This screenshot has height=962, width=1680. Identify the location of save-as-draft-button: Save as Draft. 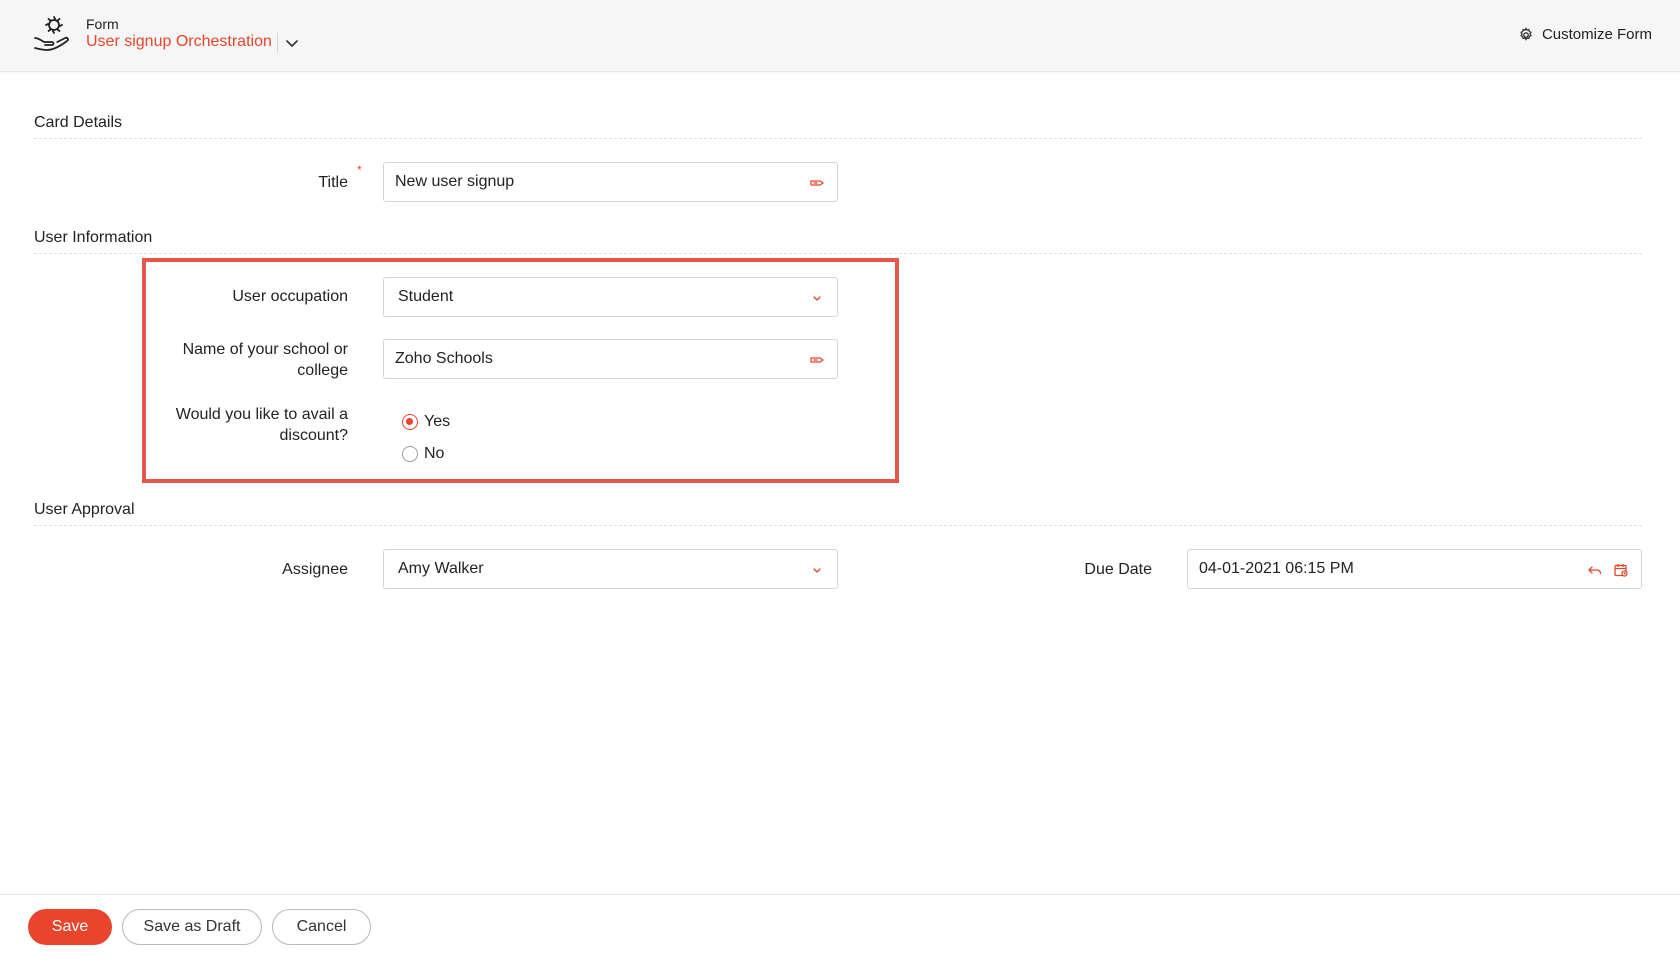
(192, 927).